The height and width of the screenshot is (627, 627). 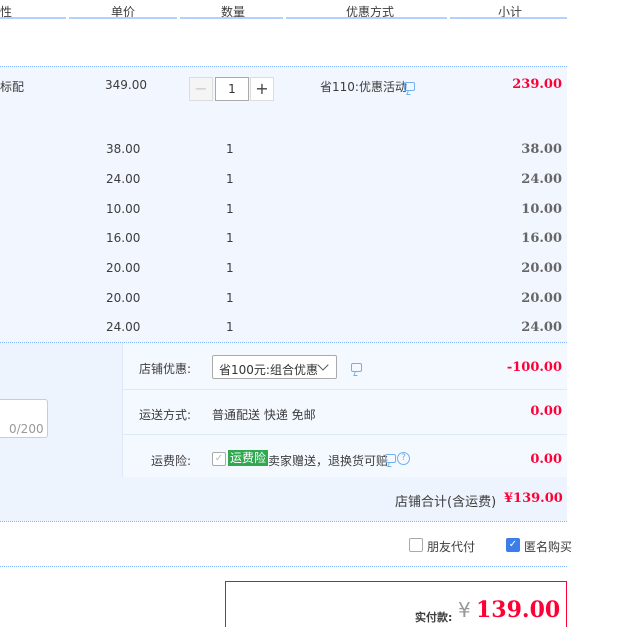 I want to click on anonymous-checkbox: ✓, so click(x=513, y=545).